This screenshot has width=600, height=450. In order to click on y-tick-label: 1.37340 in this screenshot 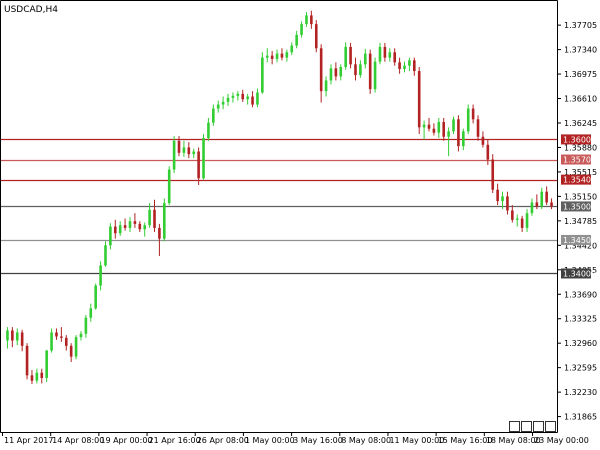, I will do `click(580, 50)`.